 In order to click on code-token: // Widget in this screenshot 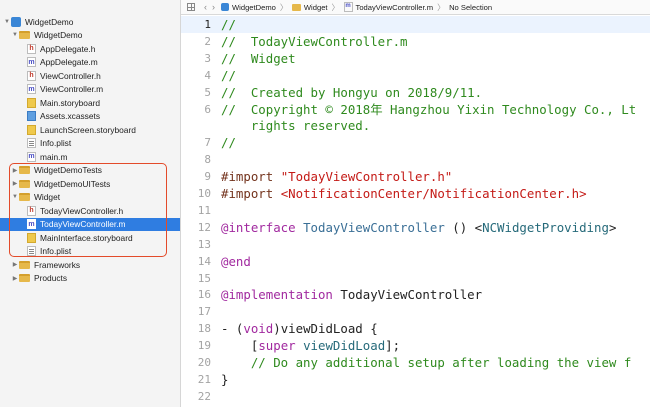, I will do `click(258, 58)`.